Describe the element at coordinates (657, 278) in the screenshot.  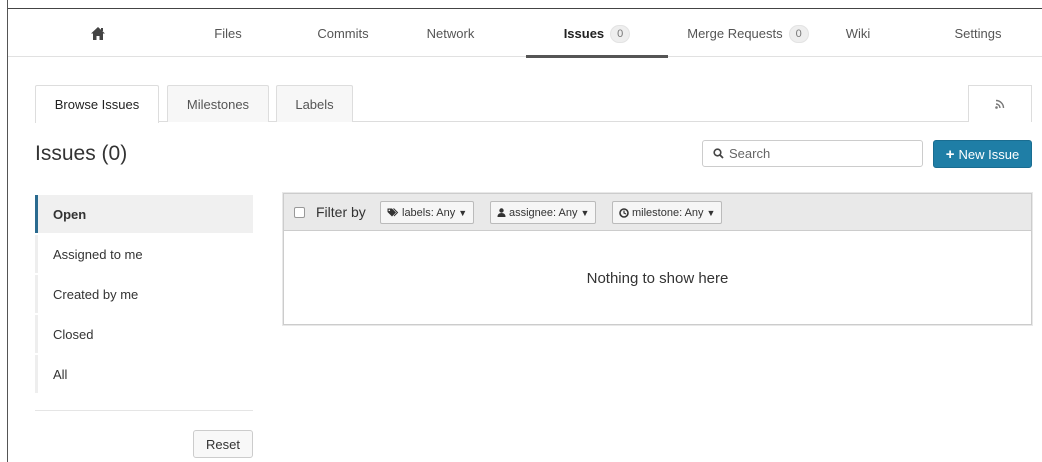
I see `empty-state-message: Nothing to show here` at that location.